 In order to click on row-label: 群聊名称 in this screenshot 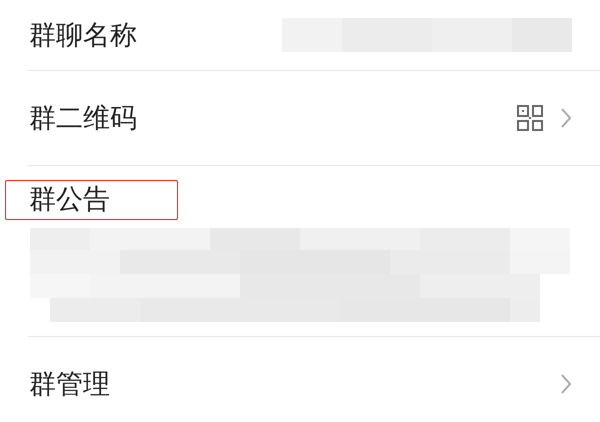, I will do `click(83, 36)`.